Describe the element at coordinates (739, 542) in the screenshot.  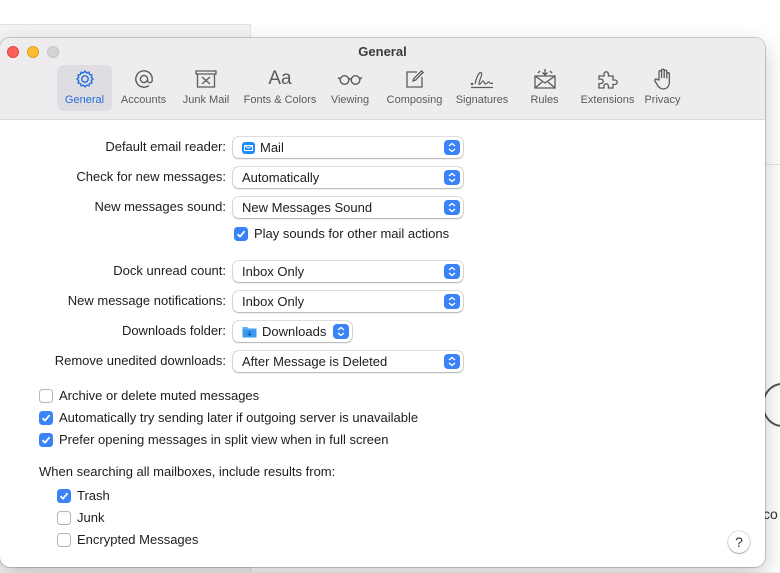
I see `help-button: ?` at that location.